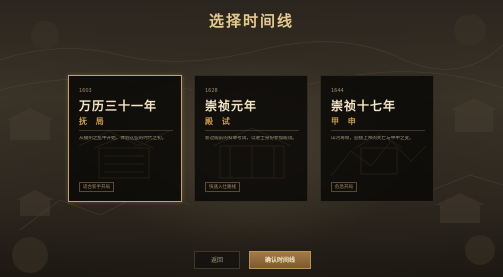  Describe the element at coordinates (337, 91) in the screenshot. I see `card-year: 1644` at that location.